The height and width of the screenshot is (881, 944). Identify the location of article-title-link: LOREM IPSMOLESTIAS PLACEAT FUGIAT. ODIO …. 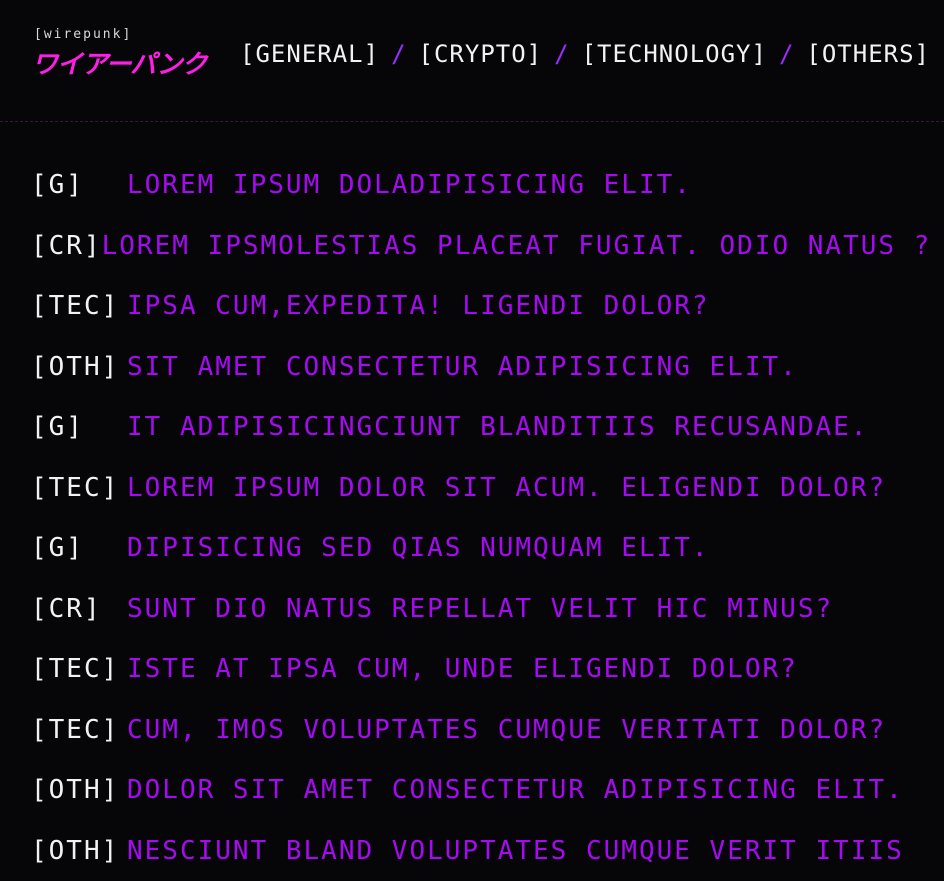
(517, 246).